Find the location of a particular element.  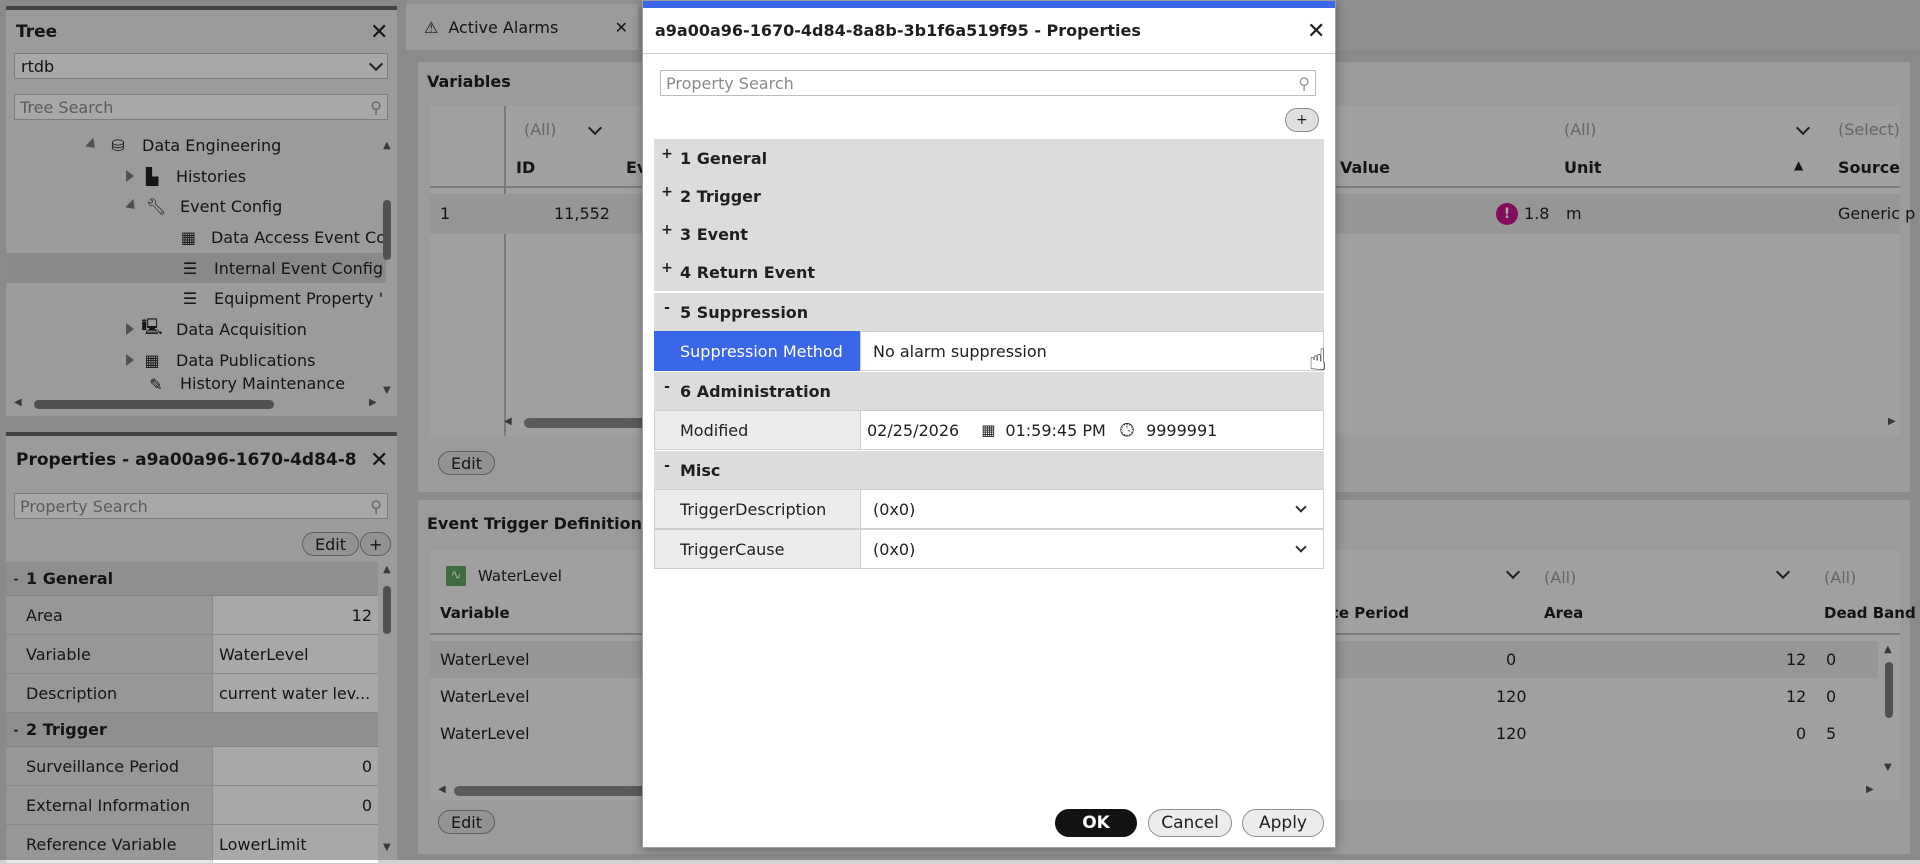

trigger-cause-value: (0x0) is located at coordinates (894, 549).